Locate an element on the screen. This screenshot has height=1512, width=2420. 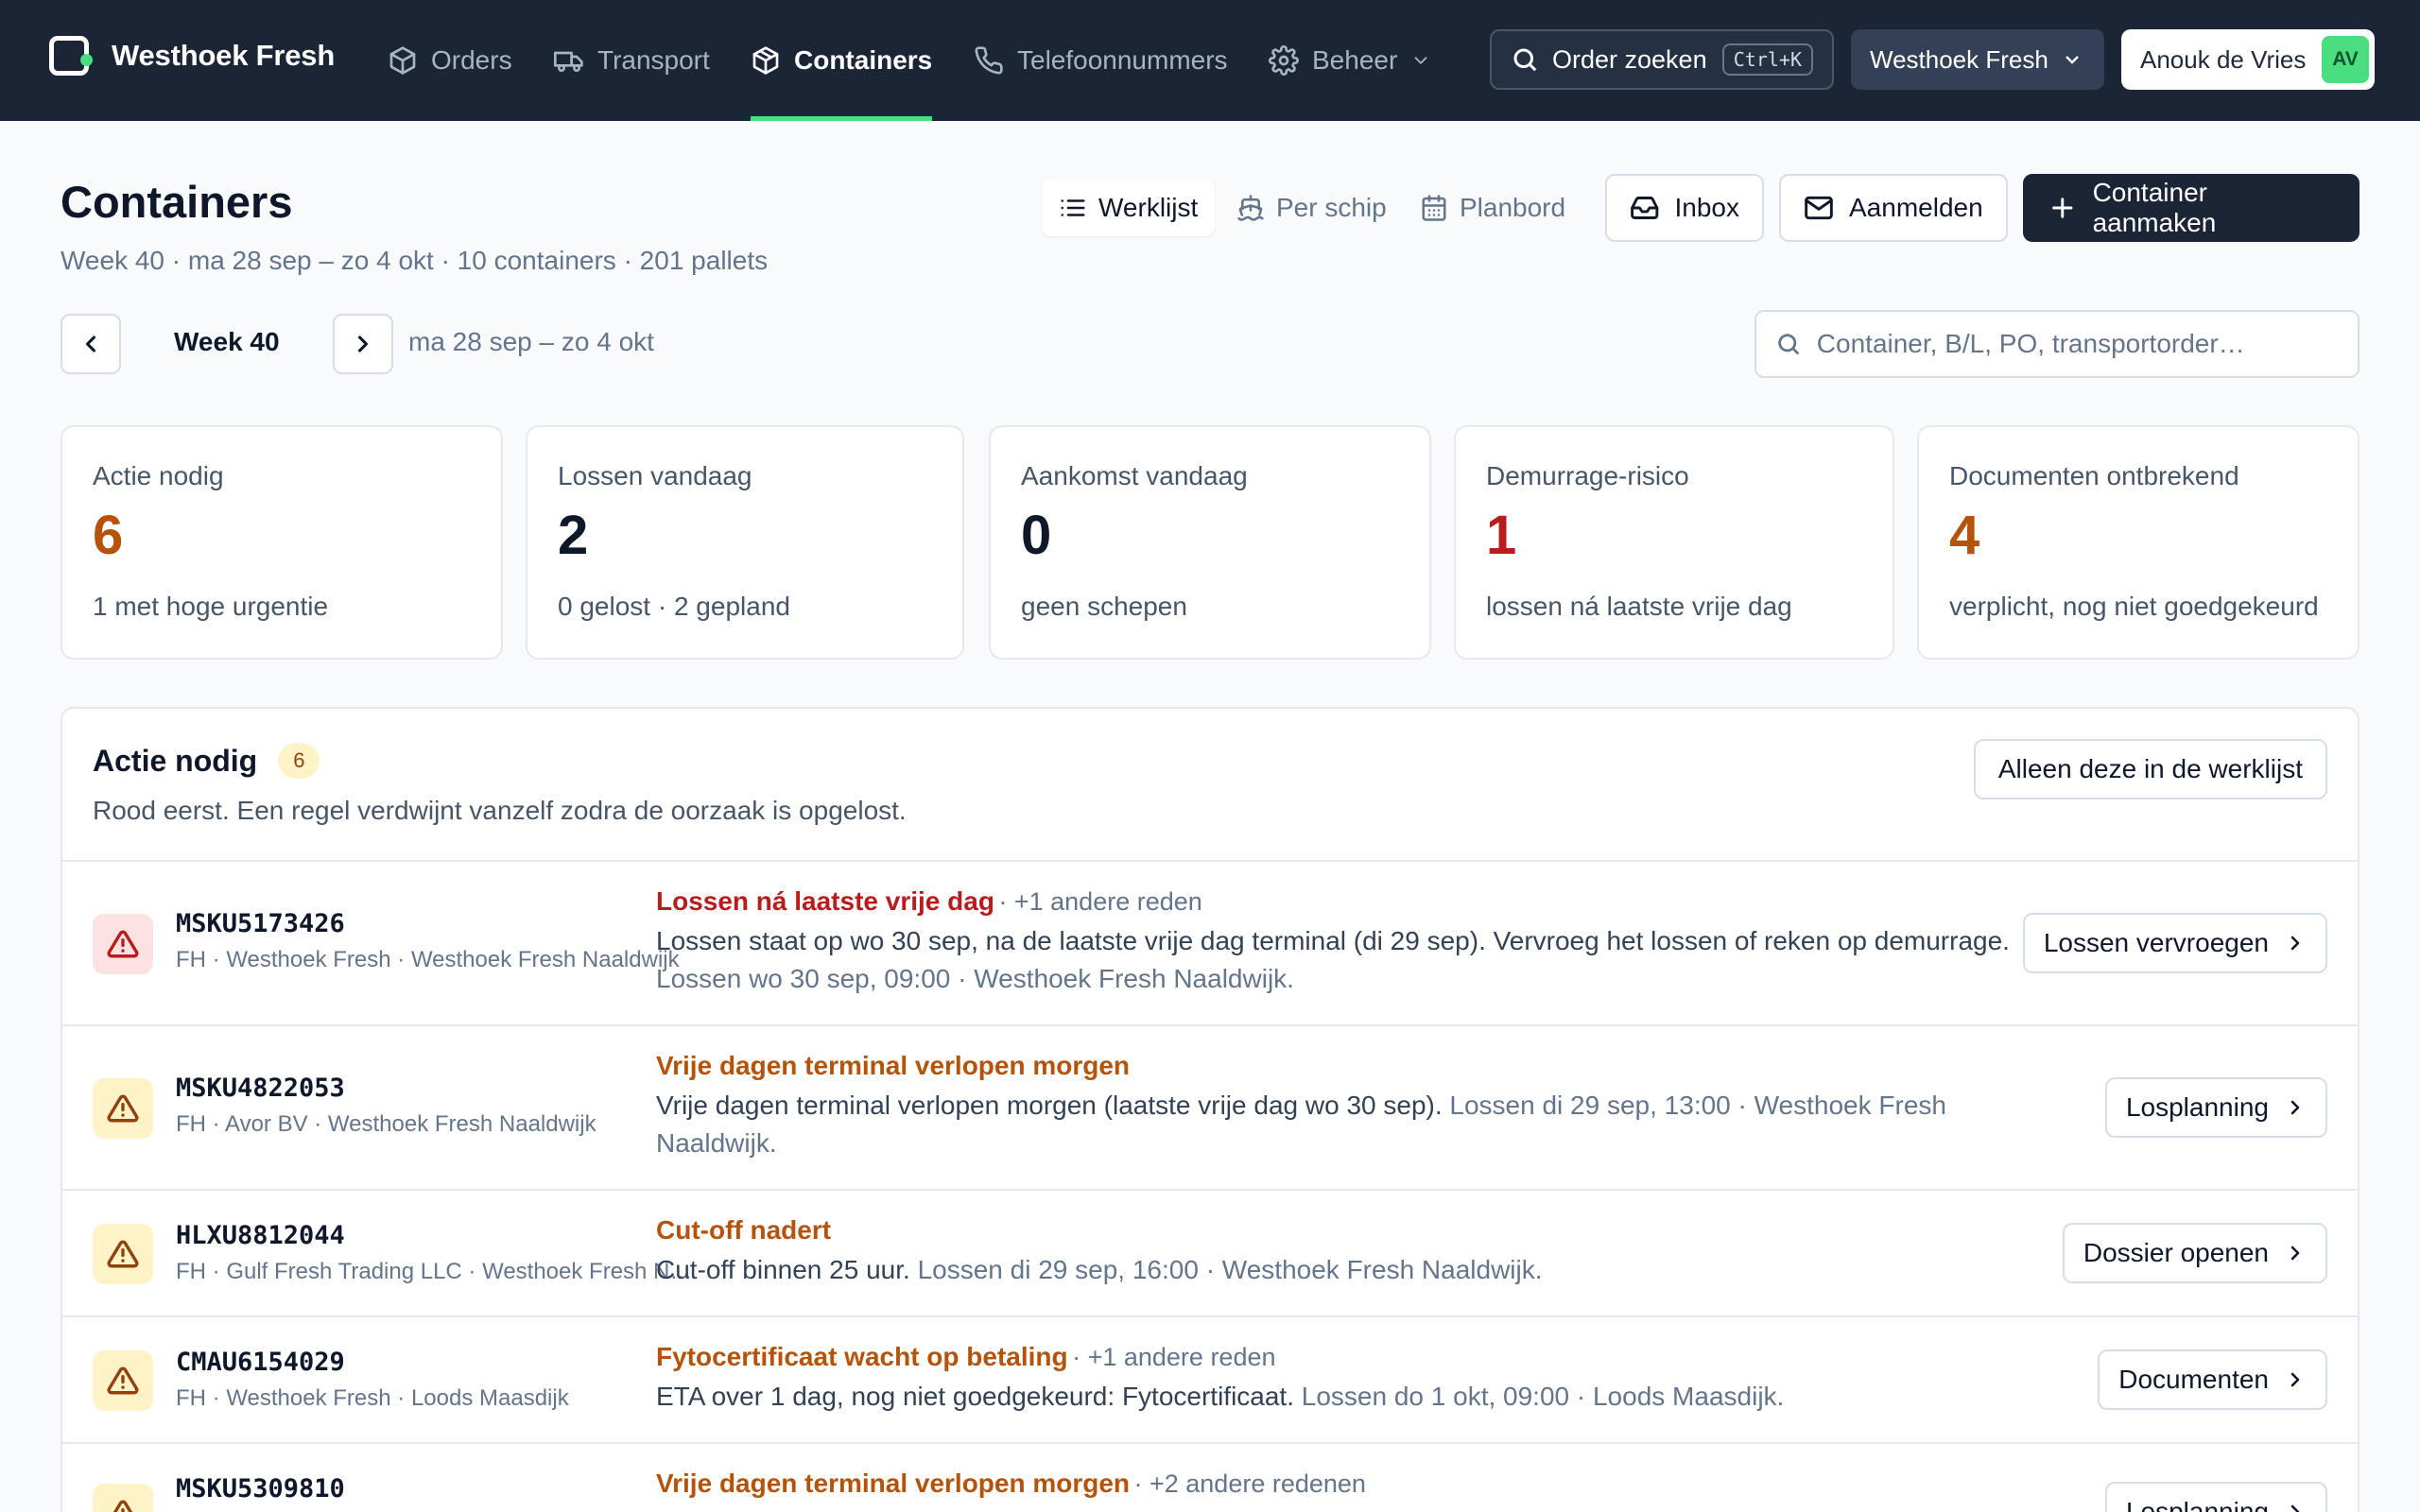
brand-logo-icon is located at coordinates (71, 56).